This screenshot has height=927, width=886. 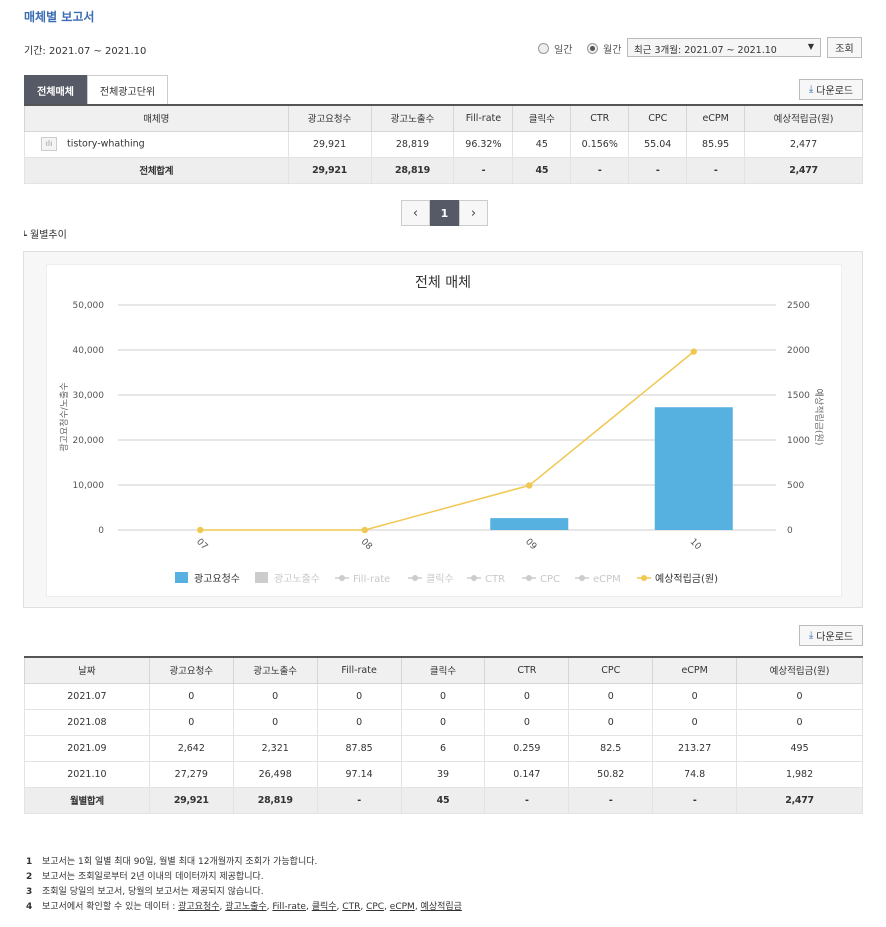 I want to click on series-line, so click(x=447, y=441).